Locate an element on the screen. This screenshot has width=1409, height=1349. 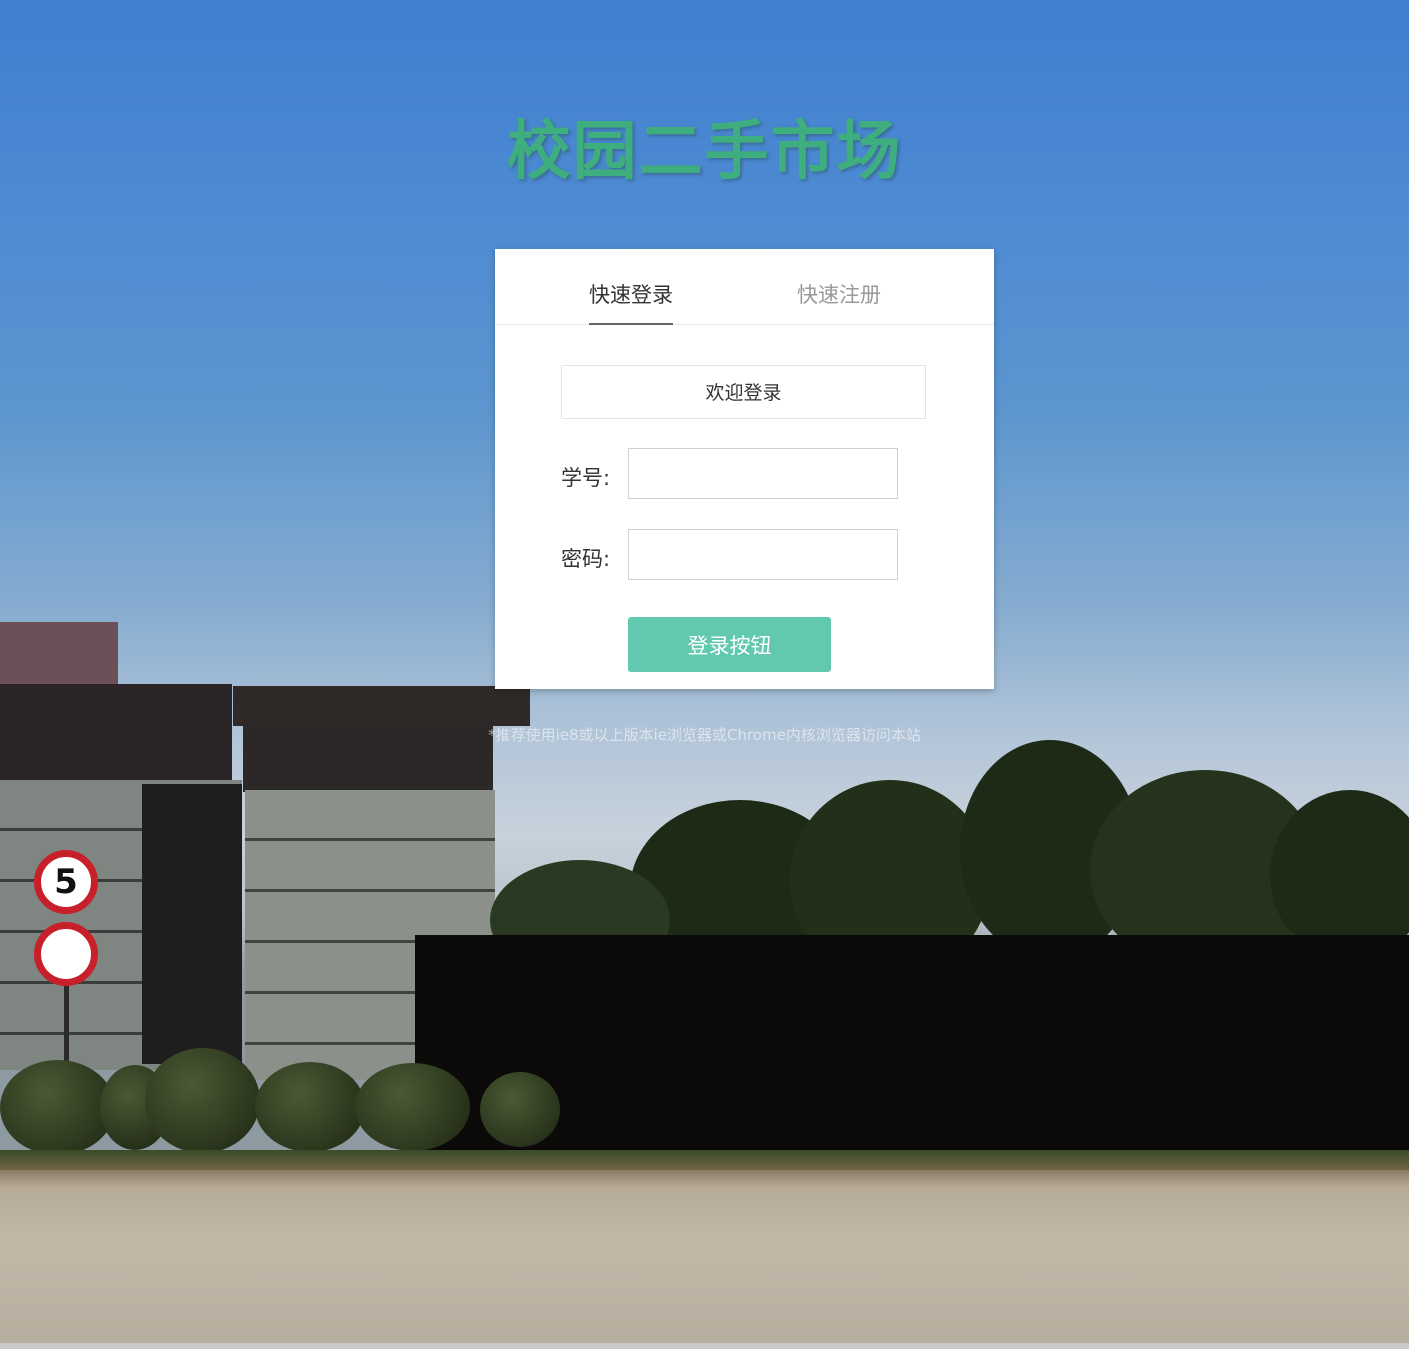
student-id-input is located at coordinates (763, 473).